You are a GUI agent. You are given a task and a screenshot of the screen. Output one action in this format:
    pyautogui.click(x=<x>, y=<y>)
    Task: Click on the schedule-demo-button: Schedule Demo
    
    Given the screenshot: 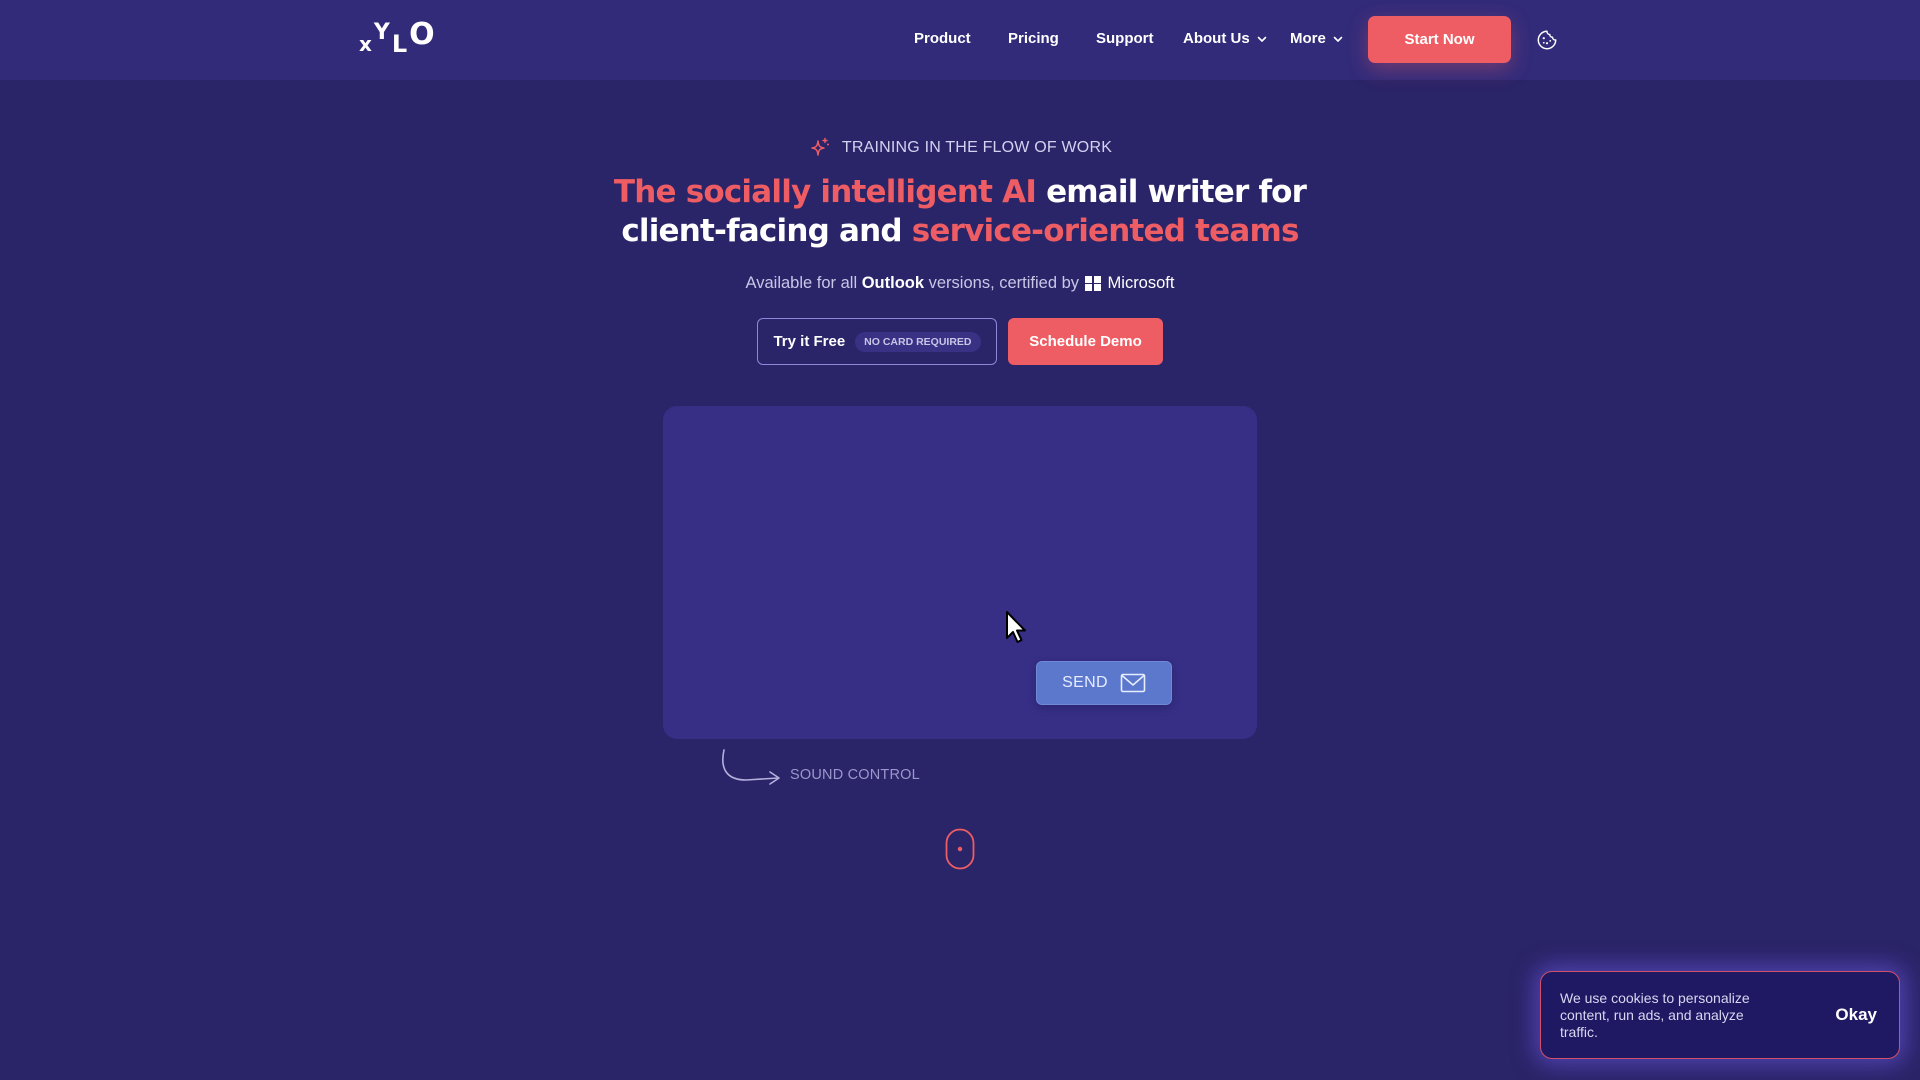 What is the action you would take?
    pyautogui.click(x=1085, y=341)
    